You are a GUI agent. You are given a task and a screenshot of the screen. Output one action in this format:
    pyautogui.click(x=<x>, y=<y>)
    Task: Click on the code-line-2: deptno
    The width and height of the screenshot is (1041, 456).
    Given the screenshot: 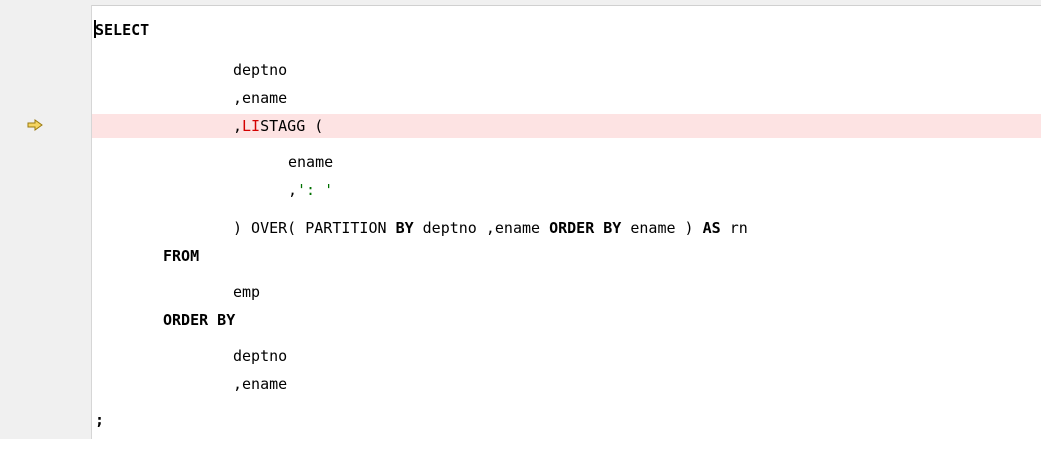 What is the action you would take?
    pyautogui.click(x=566, y=70)
    